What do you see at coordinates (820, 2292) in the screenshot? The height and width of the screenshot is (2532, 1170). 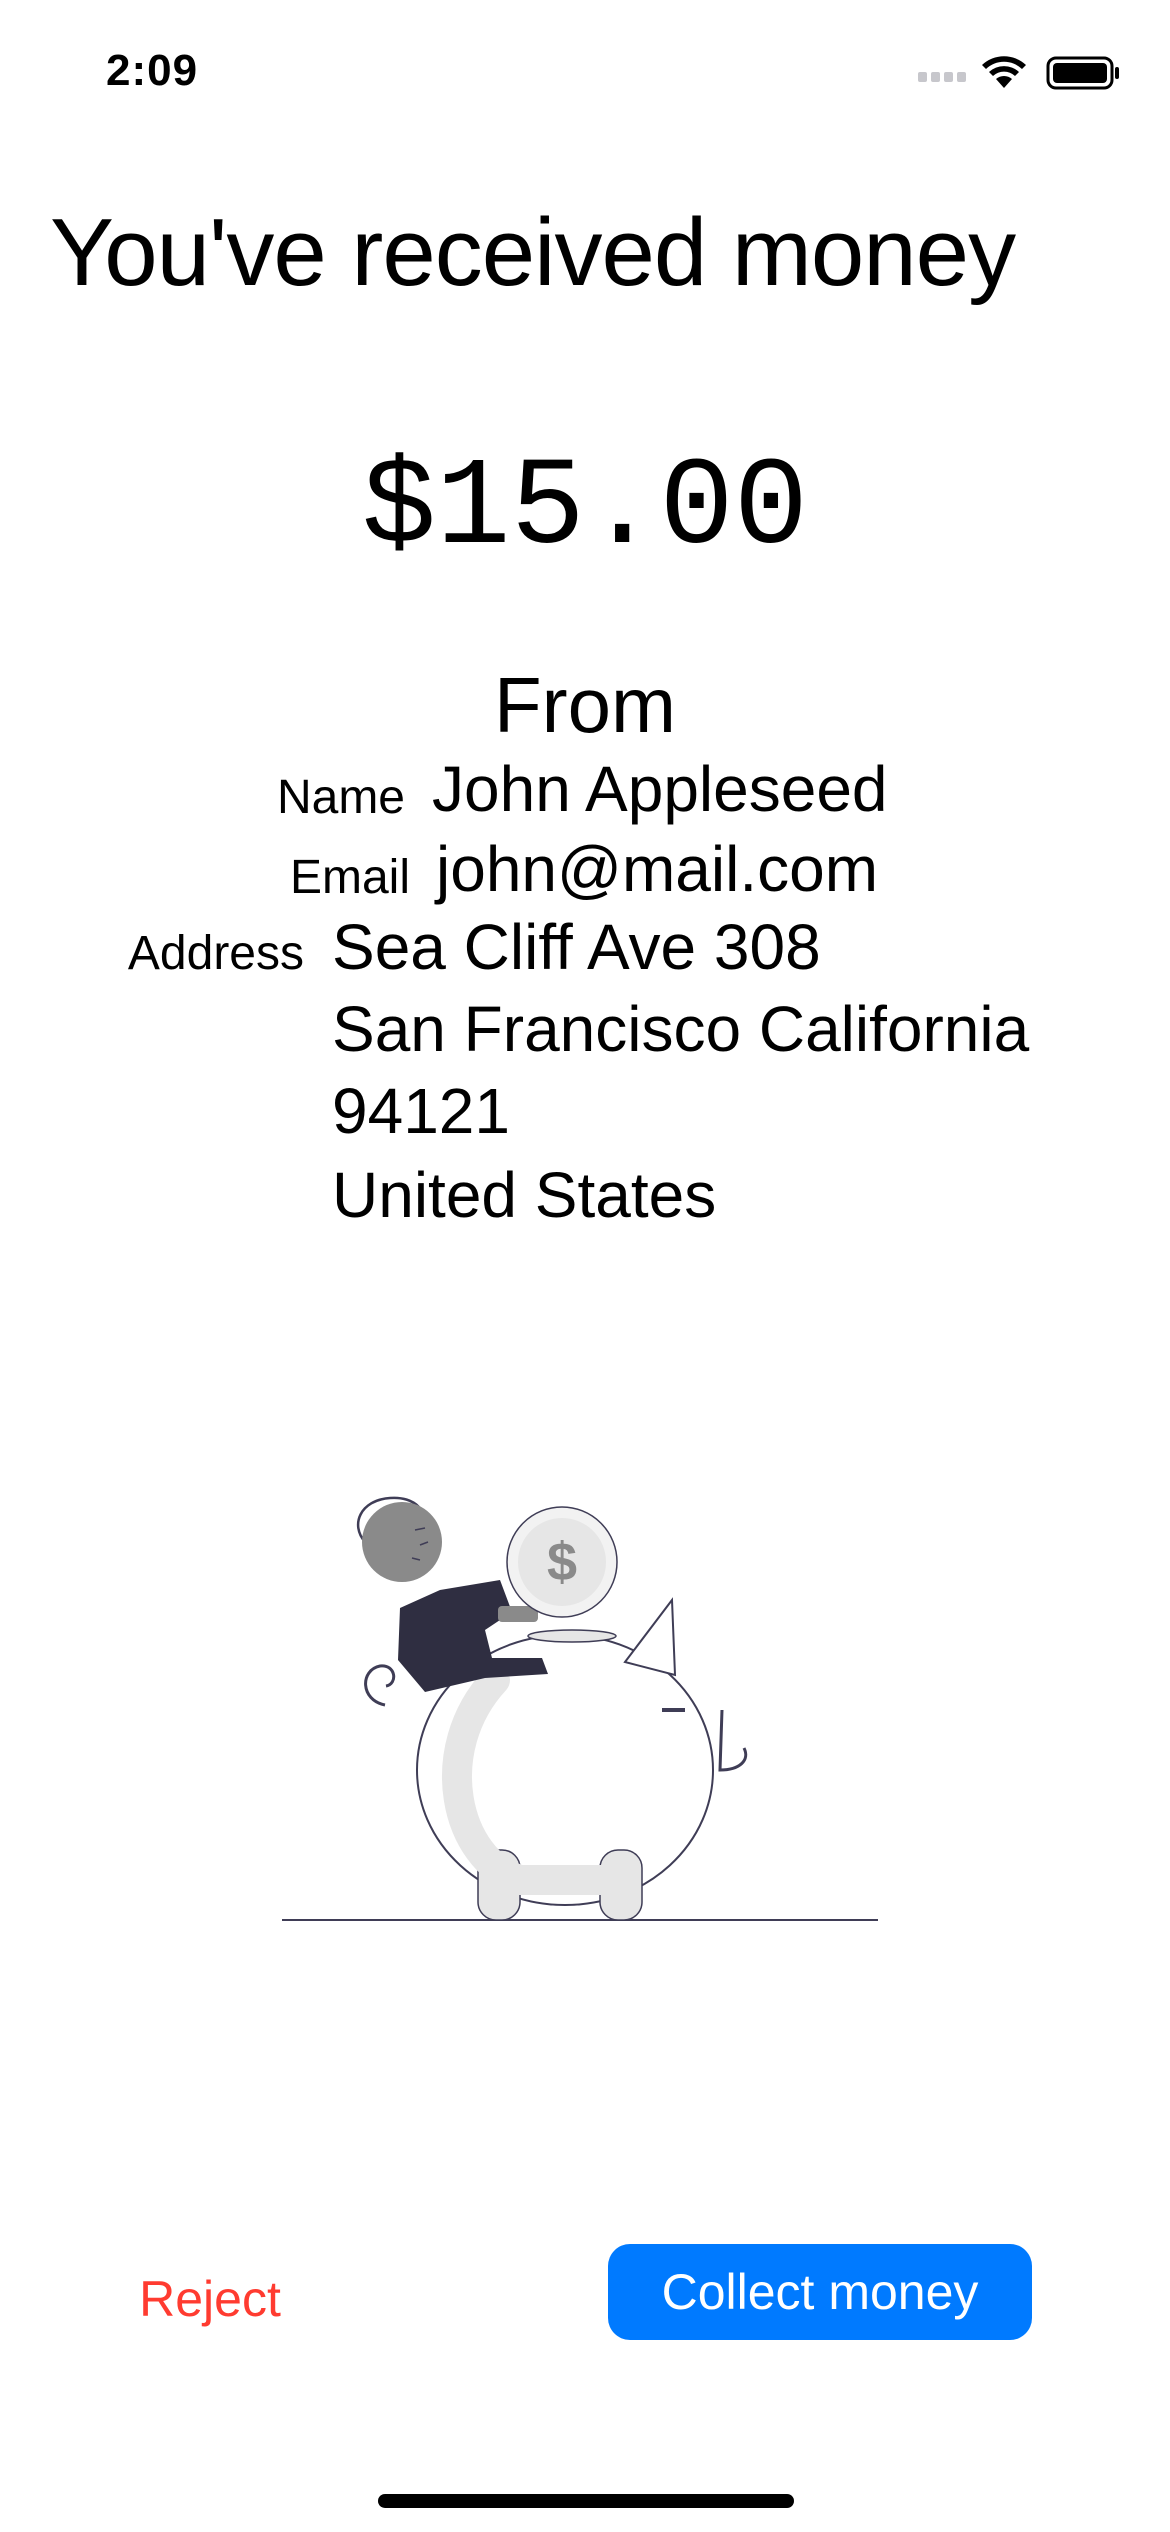 I see `collect-money-button: Collect money` at bounding box center [820, 2292].